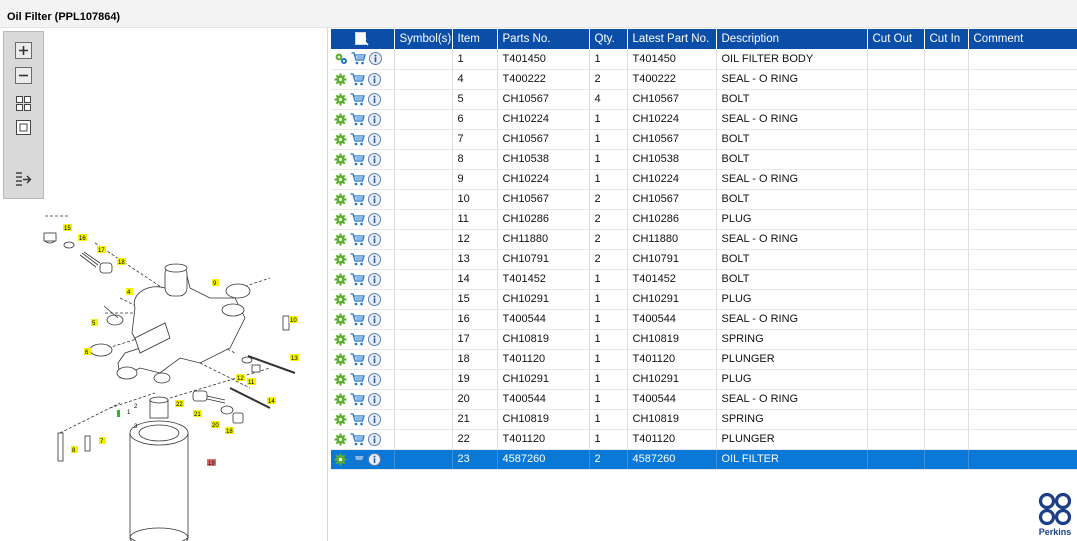 This screenshot has width=1077, height=541. Describe the element at coordinates (23, 127) in the screenshot. I see `actual-size-button` at that location.